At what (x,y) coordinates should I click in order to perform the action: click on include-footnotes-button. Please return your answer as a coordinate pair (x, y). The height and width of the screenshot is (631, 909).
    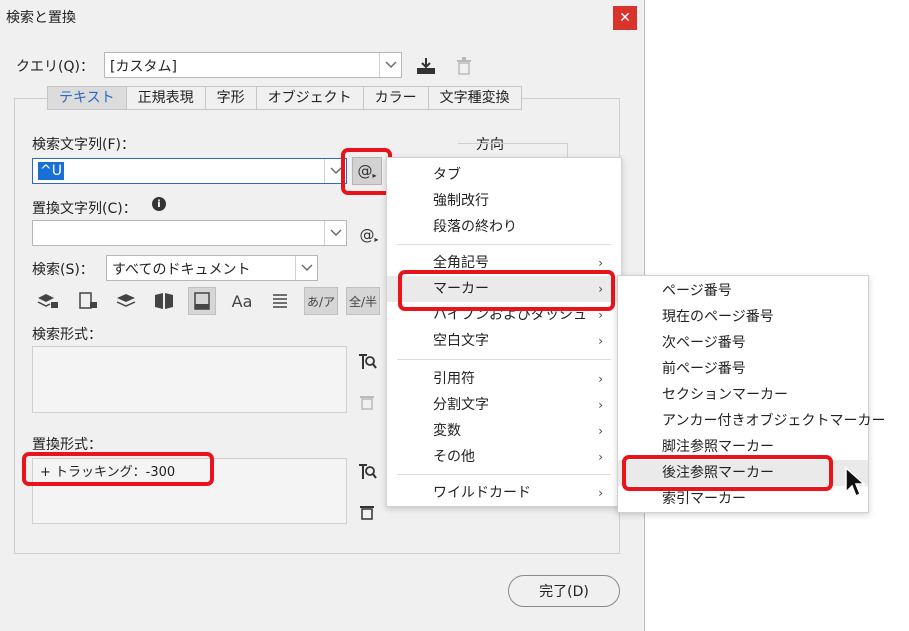
    Looking at the image, I should click on (202, 301).